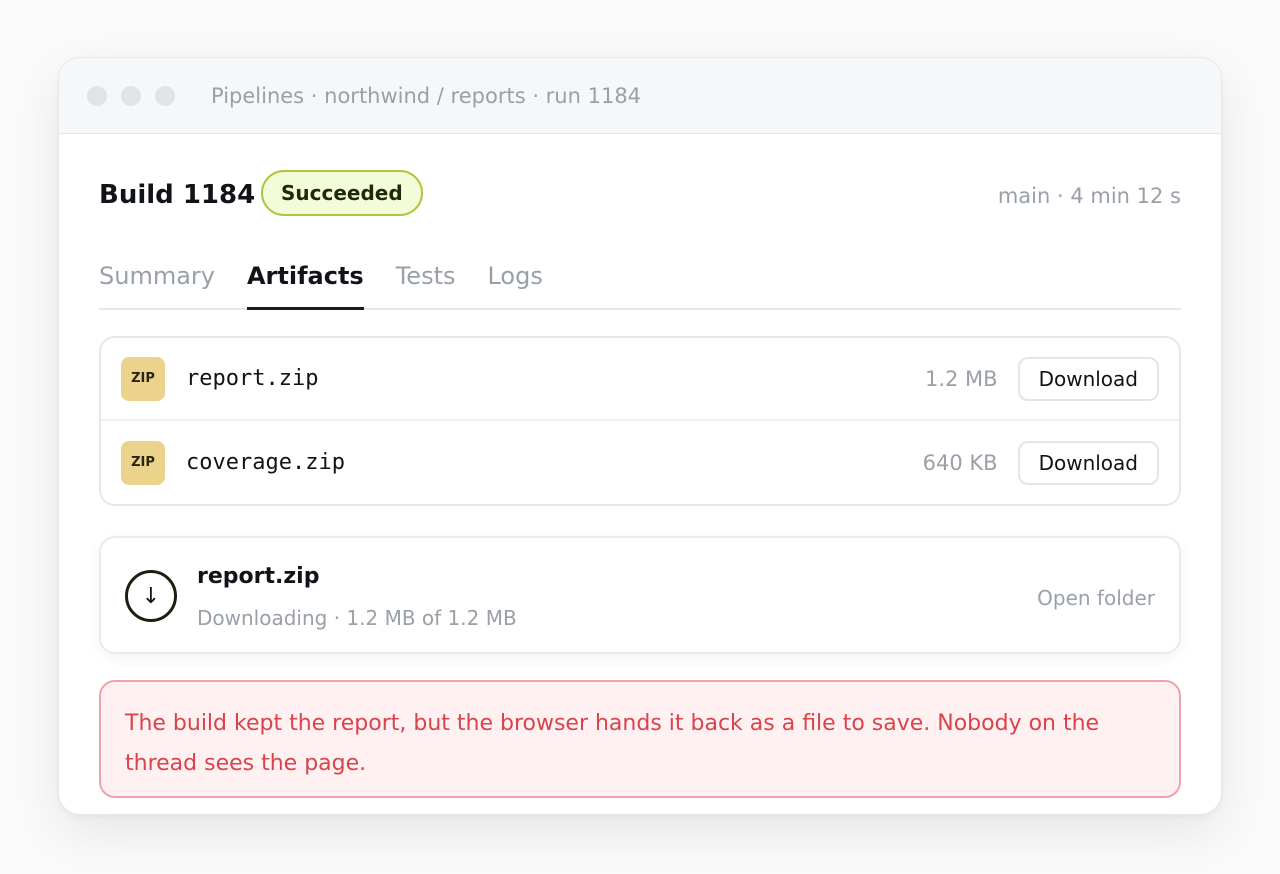  What do you see at coordinates (640, 193) in the screenshot?
I see `build-header: Build 1184 Succeeded main · 4 min 12 s` at bounding box center [640, 193].